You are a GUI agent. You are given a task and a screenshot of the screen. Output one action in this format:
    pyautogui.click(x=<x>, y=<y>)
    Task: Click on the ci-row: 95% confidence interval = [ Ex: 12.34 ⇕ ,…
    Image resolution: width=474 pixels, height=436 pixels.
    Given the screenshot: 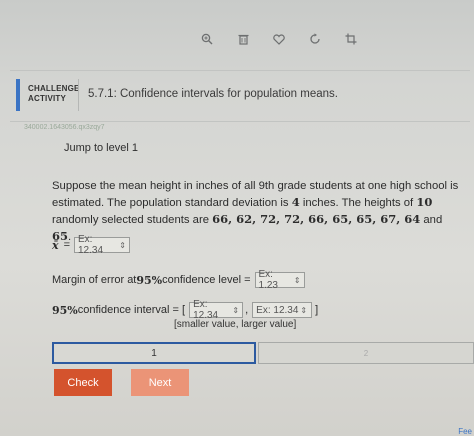 What is the action you would take?
    pyautogui.click(x=185, y=310)
    